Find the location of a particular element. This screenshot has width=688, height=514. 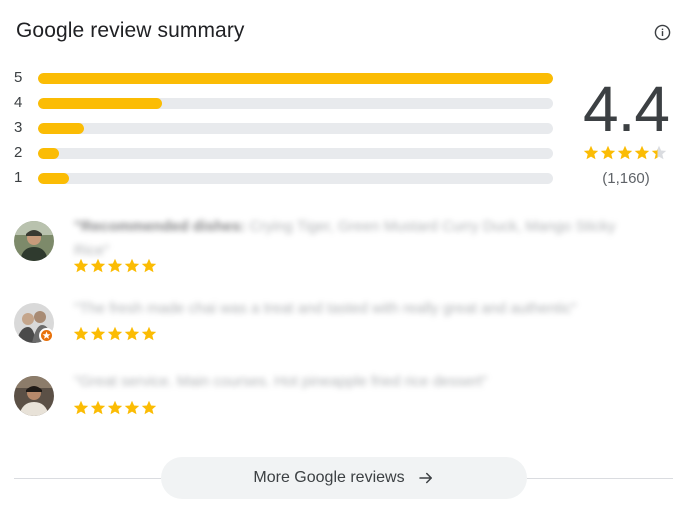

average-rating: 4.4 is located at coordinates (626, 109).